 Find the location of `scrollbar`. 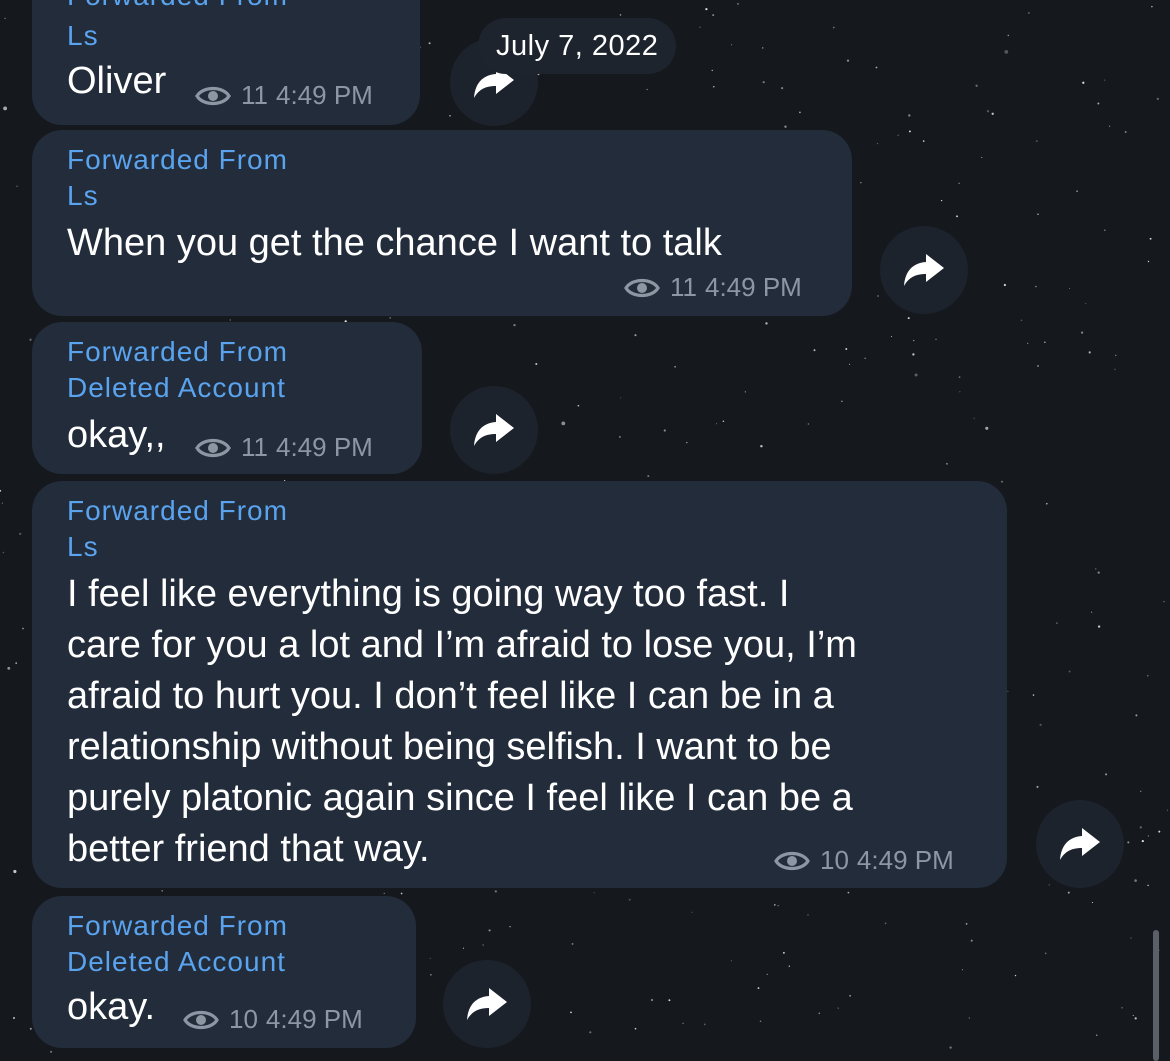

scrollbar is located at coordinates (1156, 995).